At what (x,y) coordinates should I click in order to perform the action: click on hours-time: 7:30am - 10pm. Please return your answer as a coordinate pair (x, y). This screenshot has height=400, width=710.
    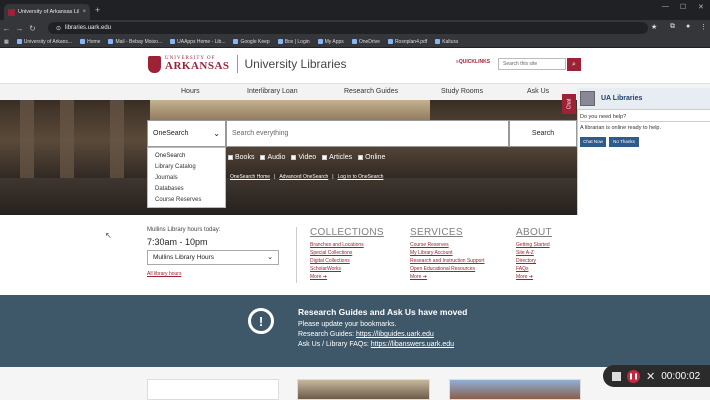
    Looking at the image, I should click on (177, 242).